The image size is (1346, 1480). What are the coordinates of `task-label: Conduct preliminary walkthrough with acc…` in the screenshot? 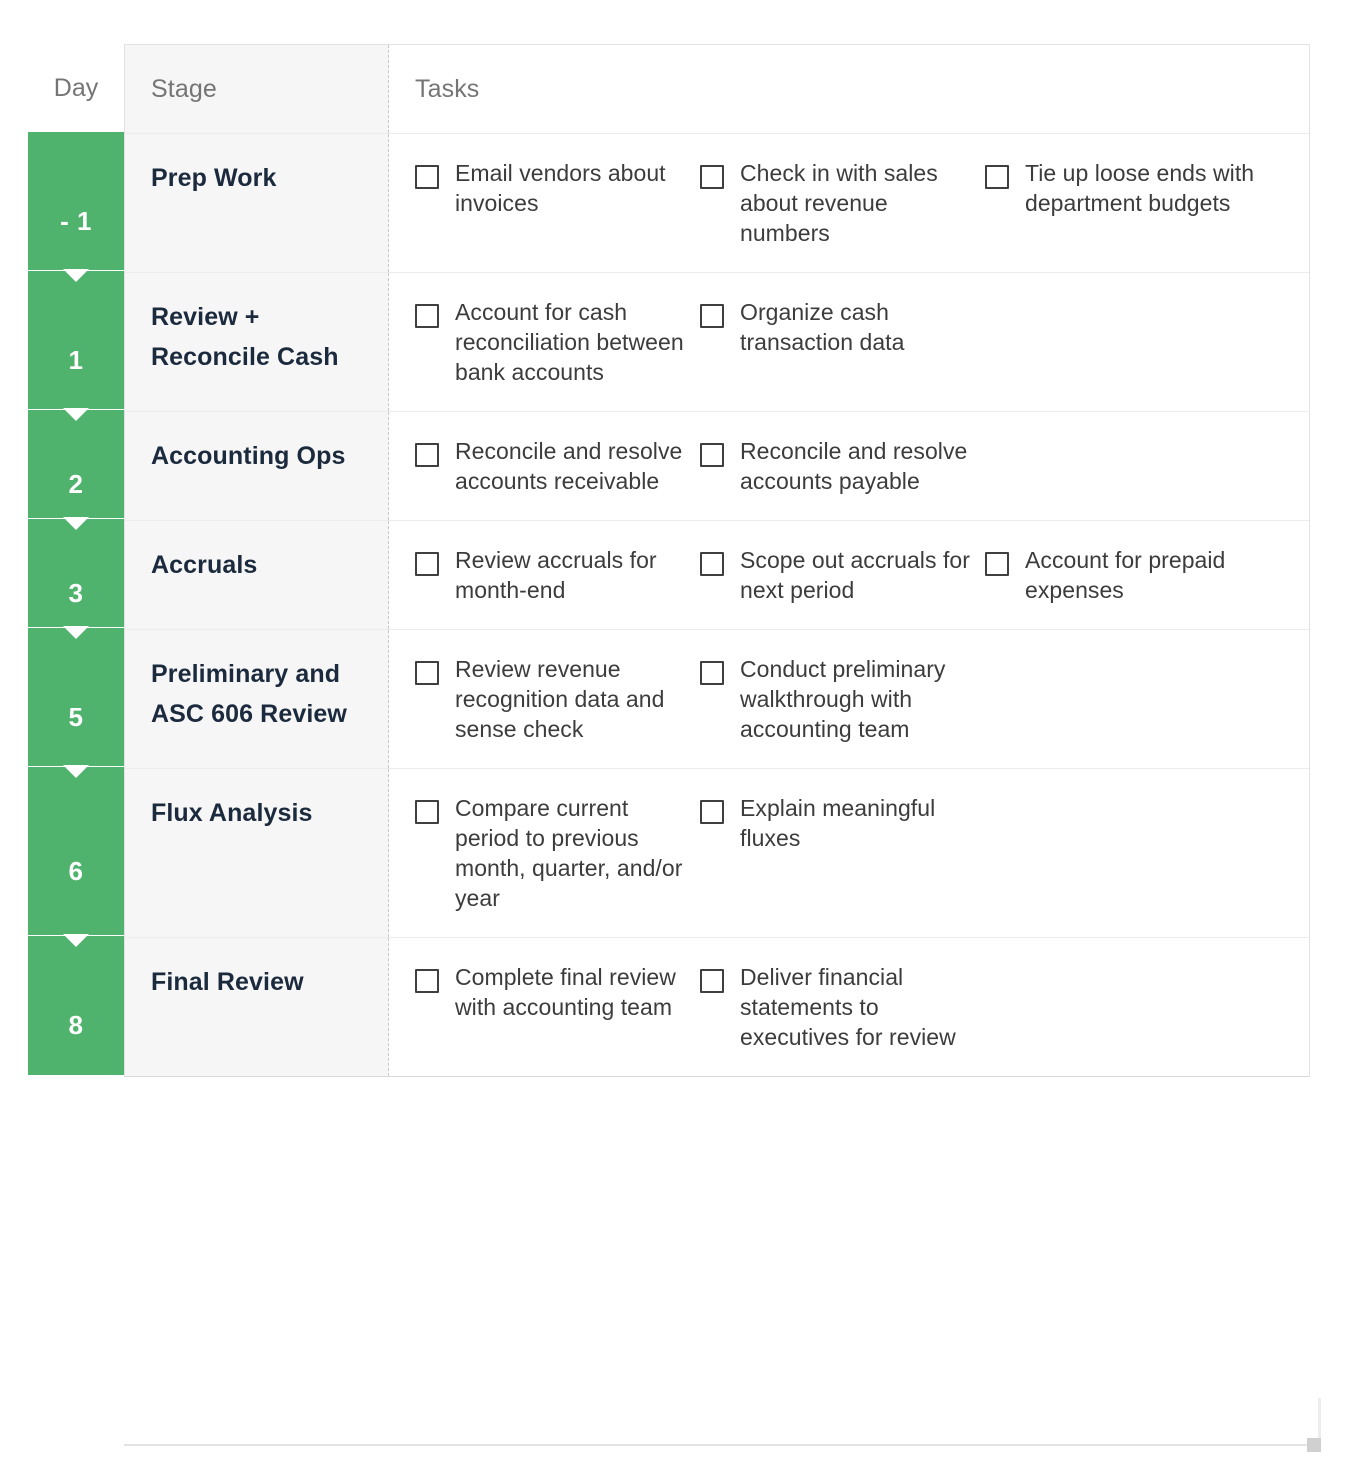 It's located at (843, 699).